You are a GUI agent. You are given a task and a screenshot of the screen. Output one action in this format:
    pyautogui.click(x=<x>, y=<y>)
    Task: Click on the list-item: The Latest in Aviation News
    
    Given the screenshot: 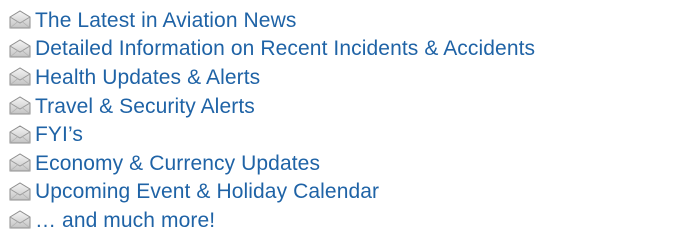 What is the action you would take?
    pyautogui.click(x=271, y=20)
    